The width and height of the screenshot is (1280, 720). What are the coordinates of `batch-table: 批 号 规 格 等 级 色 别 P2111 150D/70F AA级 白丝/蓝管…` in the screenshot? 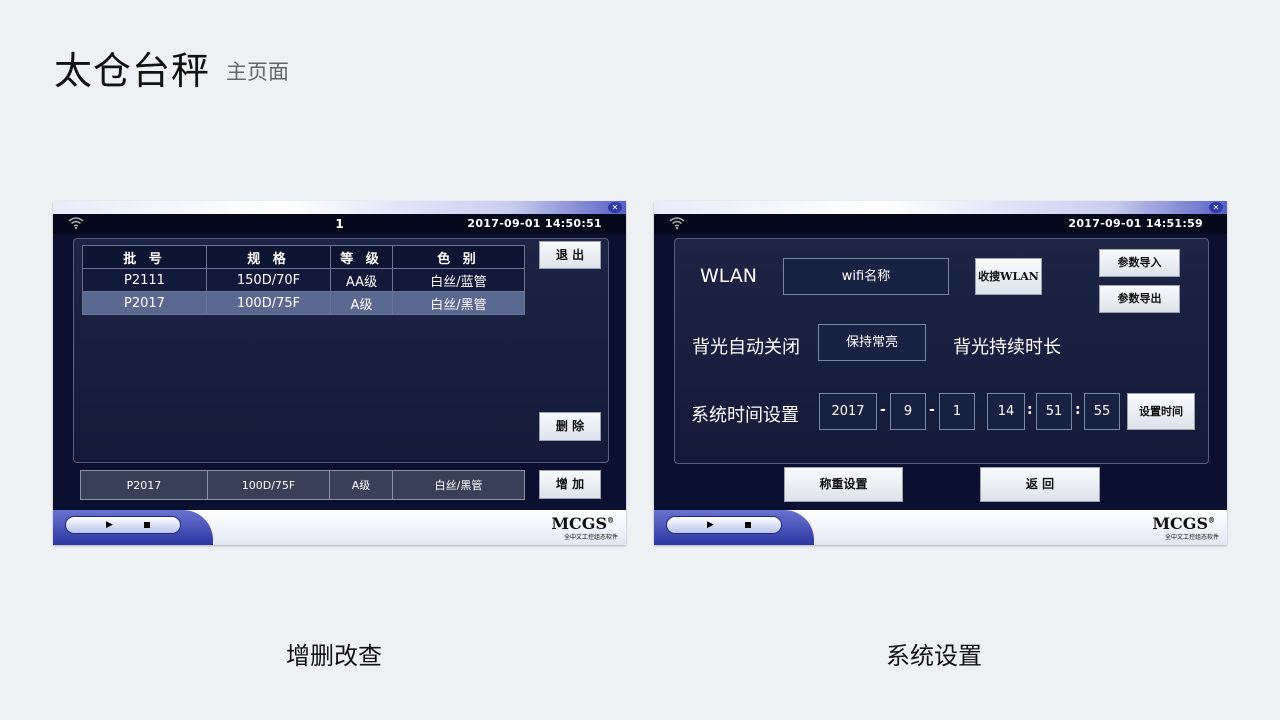 It's located at (303, 280).